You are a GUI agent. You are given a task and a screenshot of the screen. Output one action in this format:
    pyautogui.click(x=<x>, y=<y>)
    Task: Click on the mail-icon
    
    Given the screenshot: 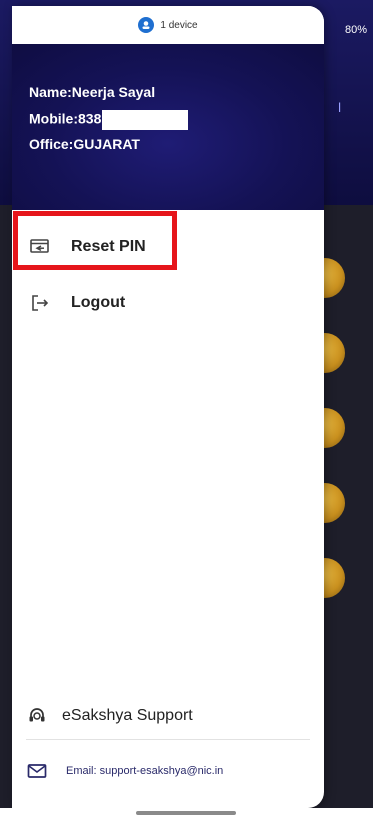 What is the action you would take?
    pyautogui.click(x=37, y=771)
    